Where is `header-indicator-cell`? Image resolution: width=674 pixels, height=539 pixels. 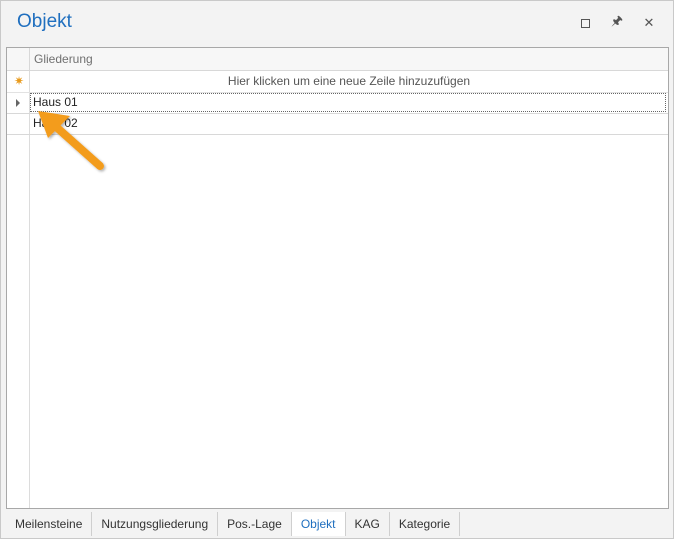 header-indicator-cell is located at coordinates (18, 59).